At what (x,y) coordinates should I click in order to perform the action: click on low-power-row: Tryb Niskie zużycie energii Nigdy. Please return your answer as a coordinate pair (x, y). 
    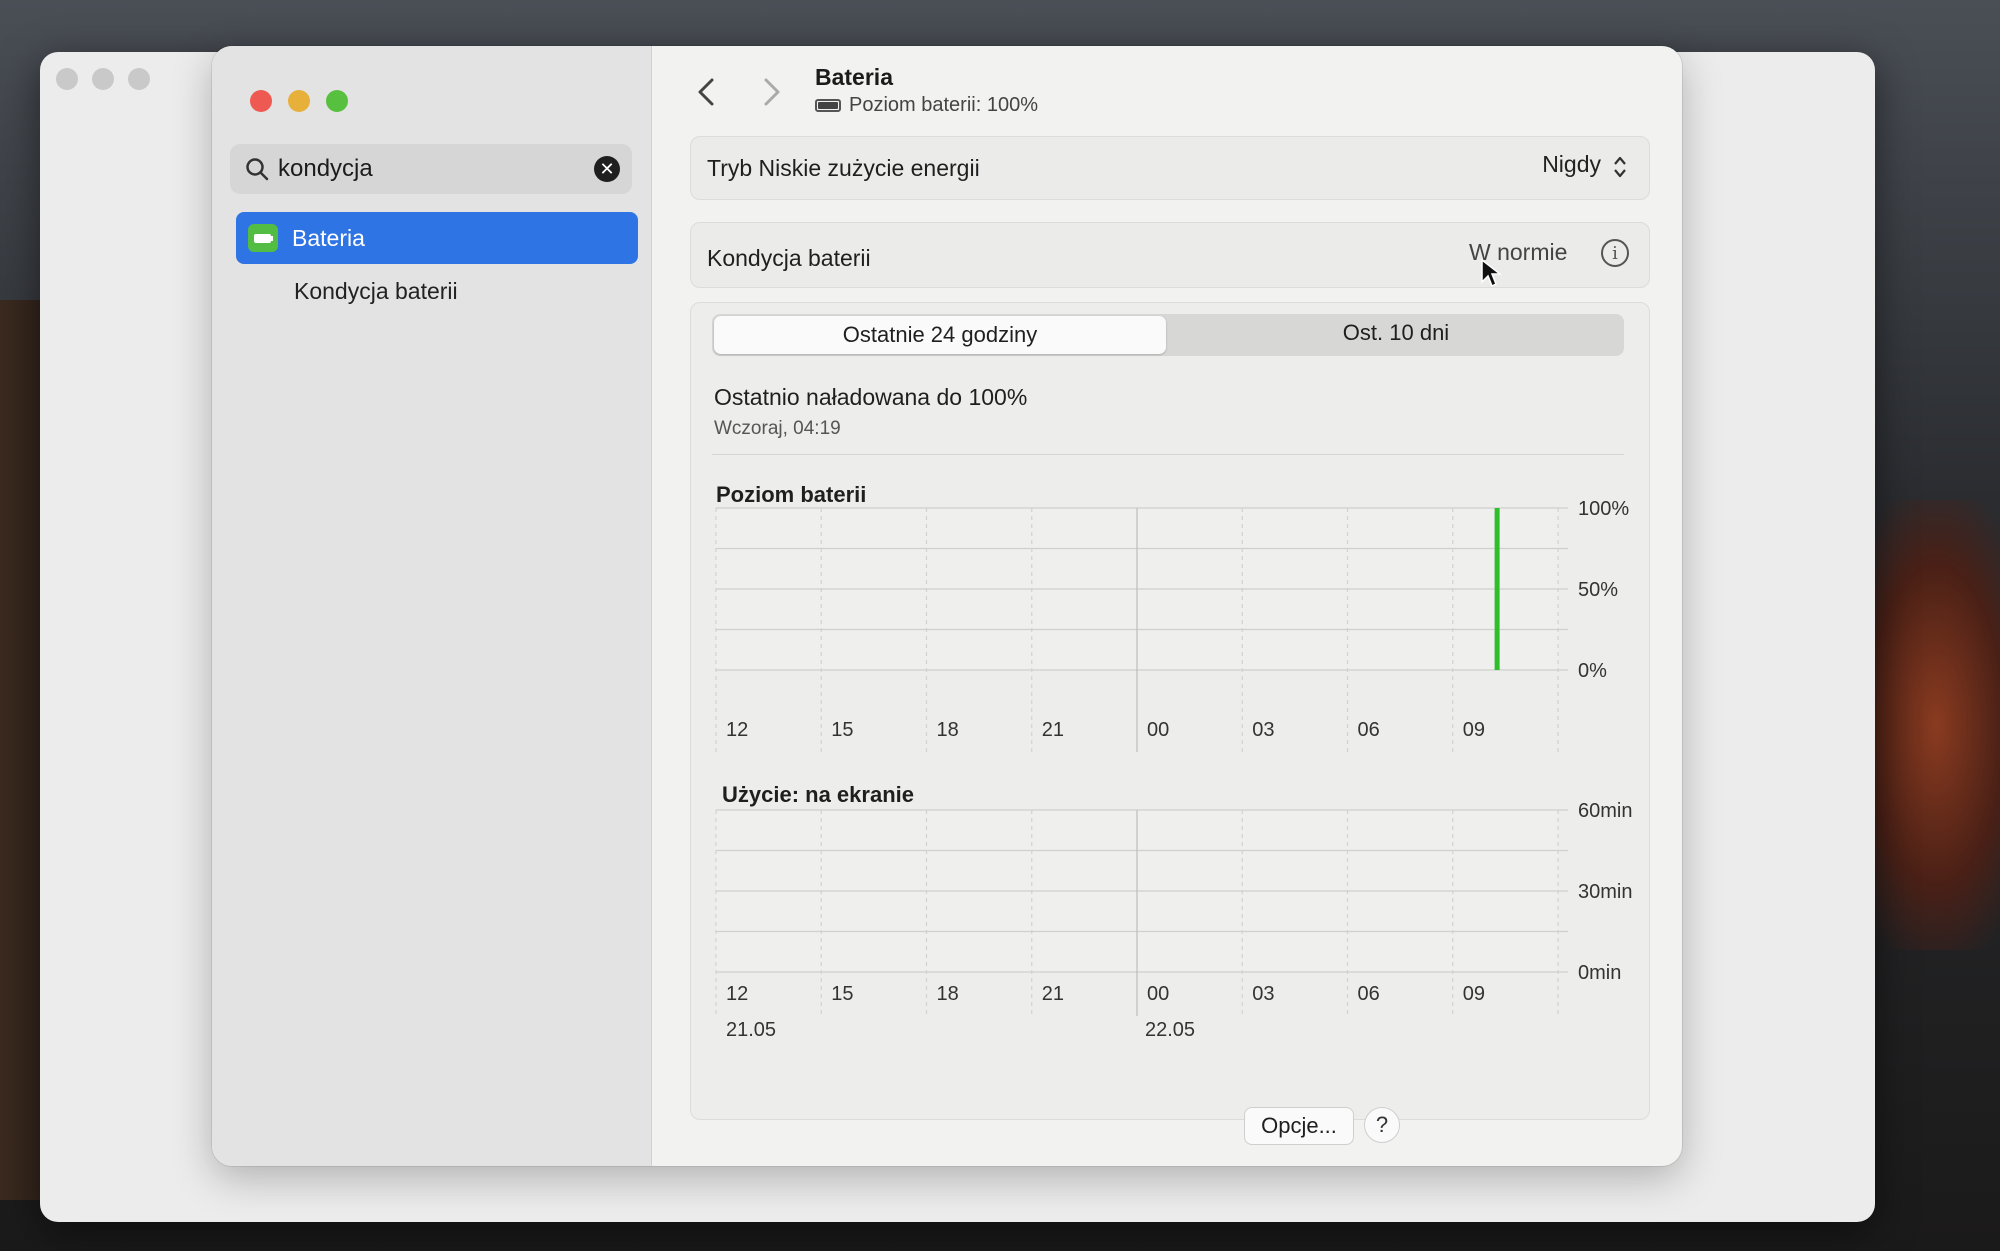
    Looking at the image, I should click on (1170, 168).